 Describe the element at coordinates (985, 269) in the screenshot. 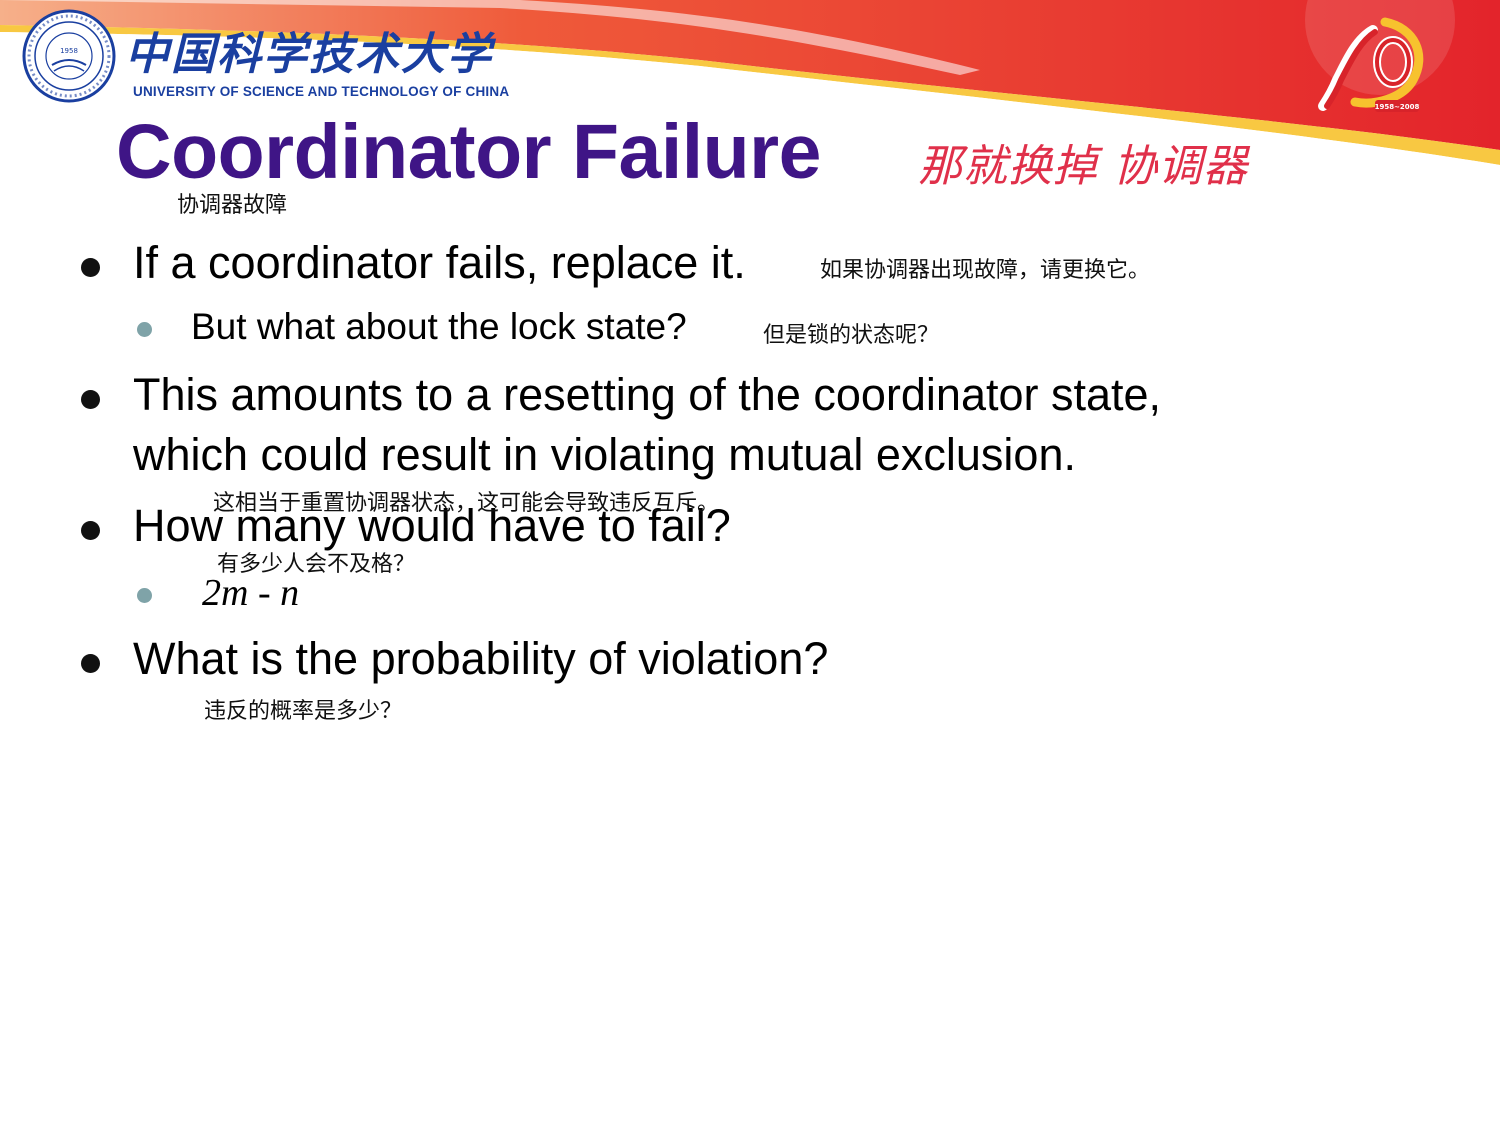

I see `bullet-translation: 如果协调器出现故障，请更换它。` at that location.